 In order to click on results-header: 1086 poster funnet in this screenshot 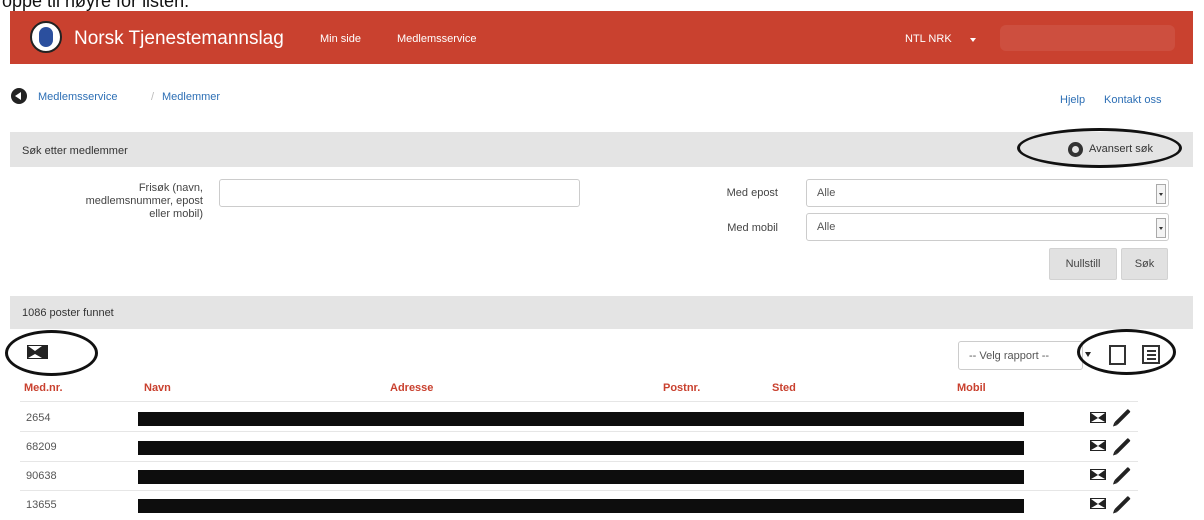, I will do `click(601, 312)`.